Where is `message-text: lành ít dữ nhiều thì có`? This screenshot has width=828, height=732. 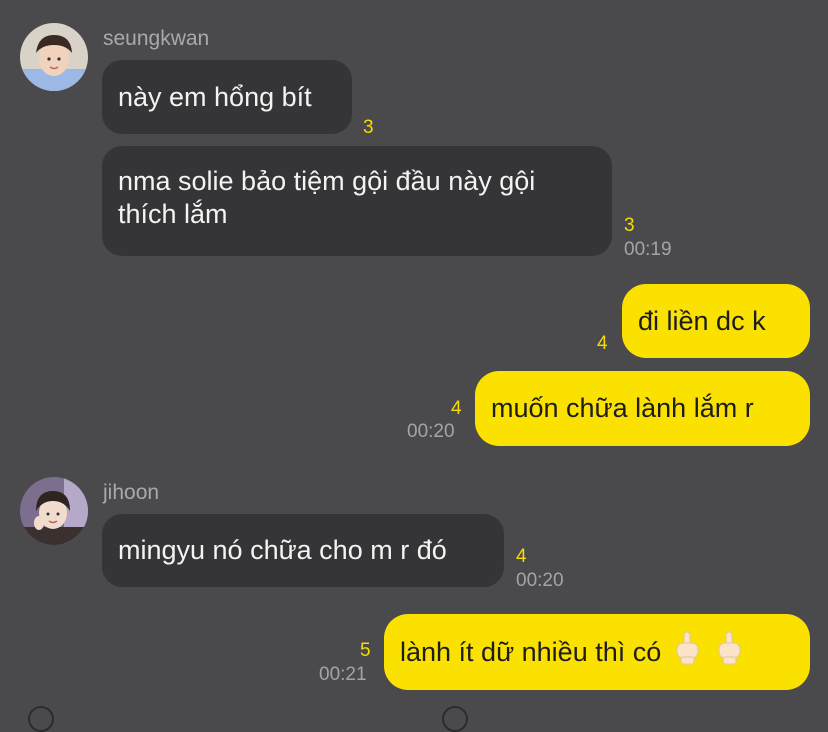 message-text: lành ít dữ nhiều thì có is located at coordinates (531, 651).